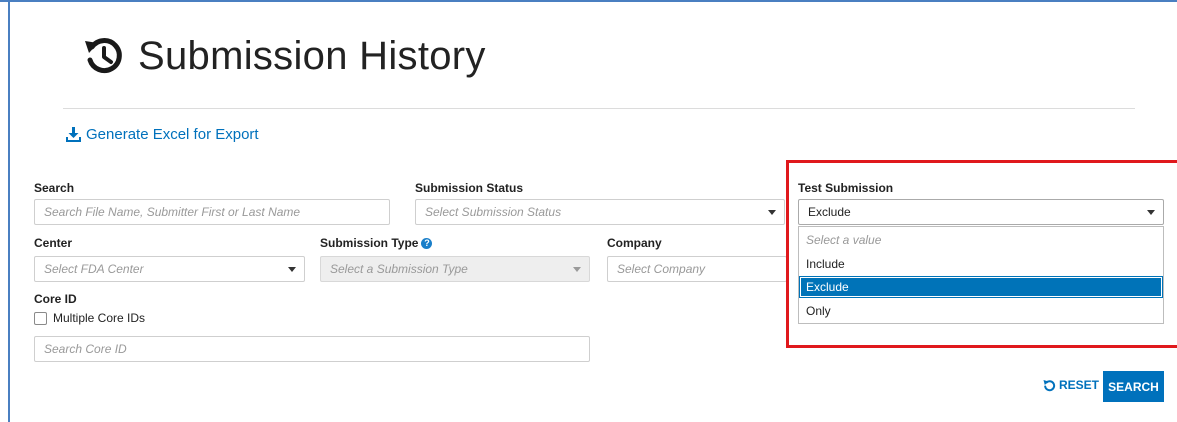 This screenshot has height=422, width=1177. What do you see at coordinates (55, 299) in the screenshot?
I see `core-id-label: Core ID` at bounding box center [55, 299].